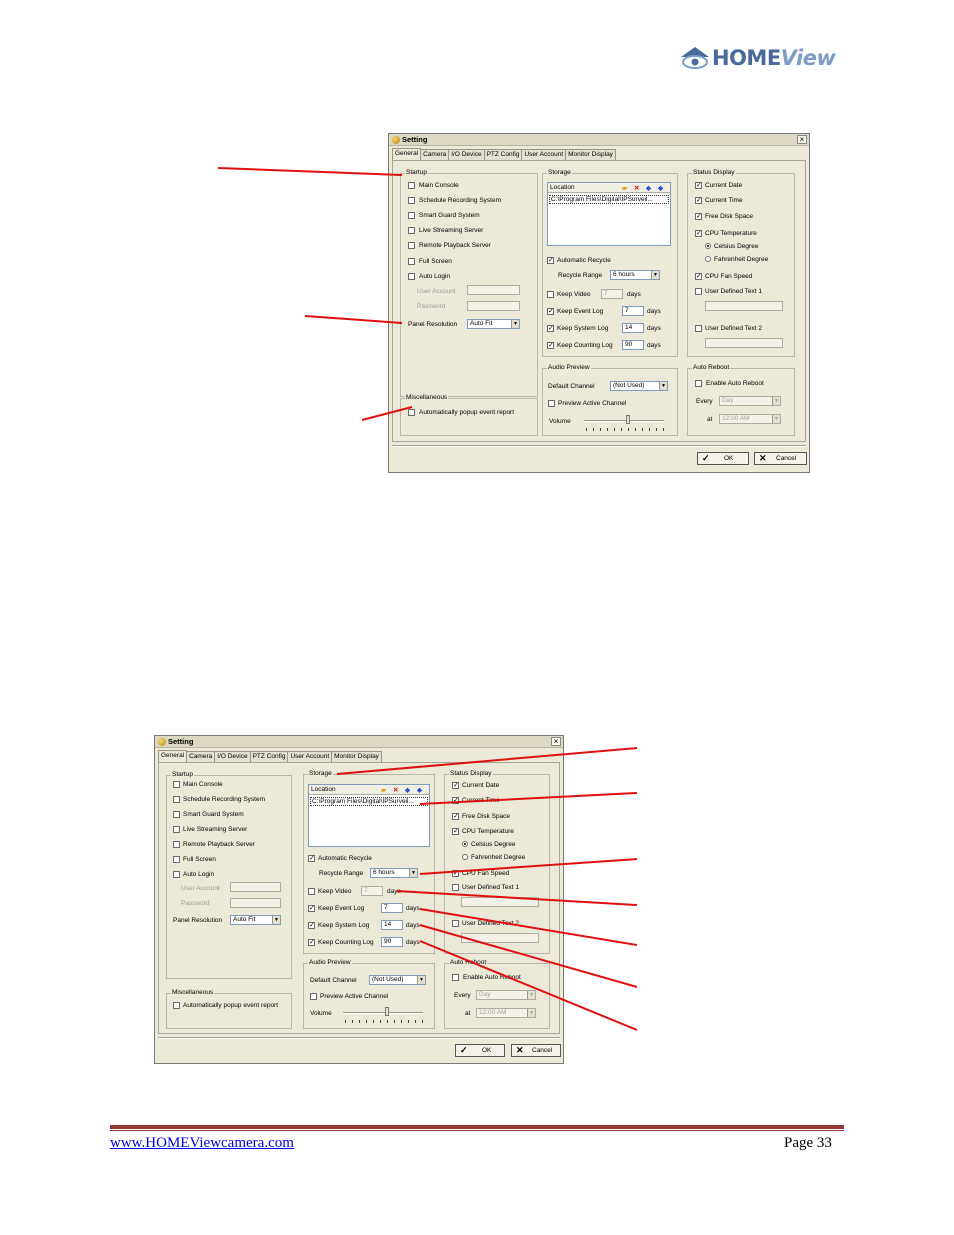 The height and width of the screenshot is (1235, 954). What do you see at coordinates (528, 798) in the screenshot?
I see `location-callout-line` at bounding box center [528, 798].